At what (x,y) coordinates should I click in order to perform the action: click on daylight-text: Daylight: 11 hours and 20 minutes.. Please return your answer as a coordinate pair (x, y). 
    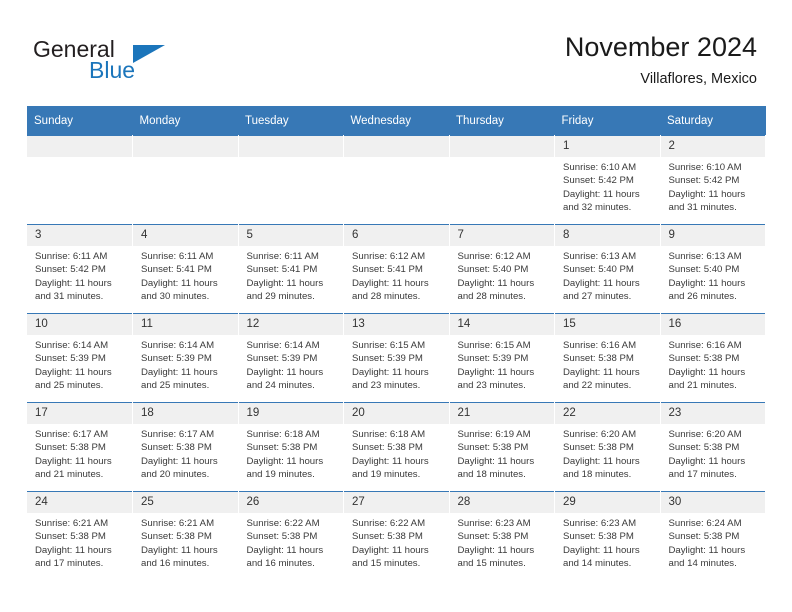
    Looking at the image, I should click on (179, 468).